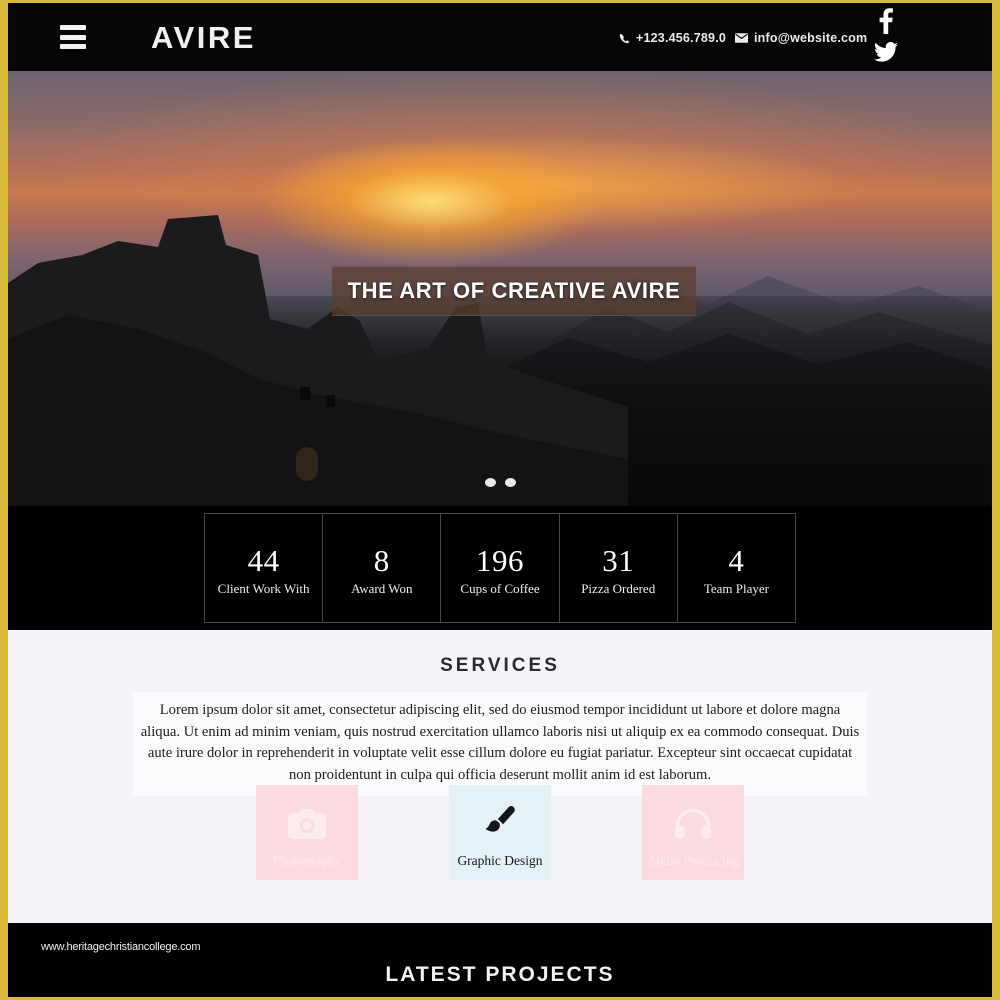 Image resolution: width=1000 pixels, height=1000 pixels. I want to click on service-card-graphic-design: Graphic Design, so click(500, 832).